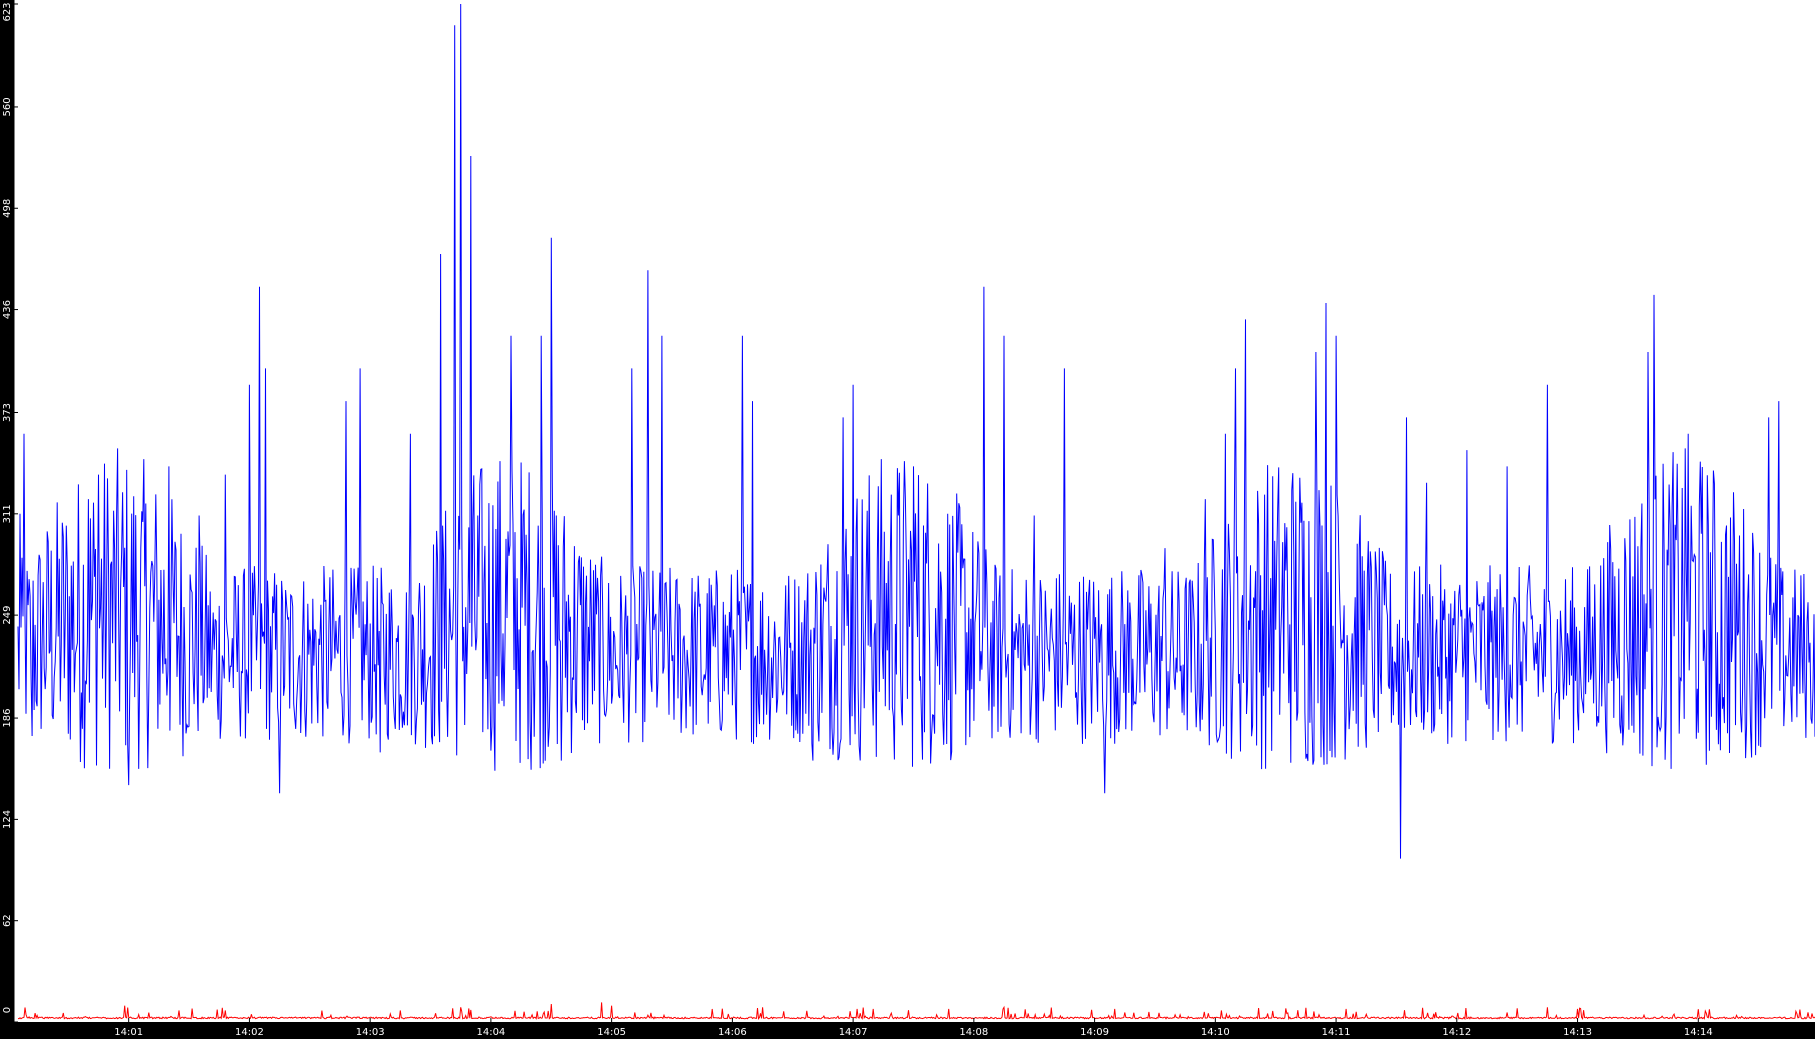 This screenshot has width=1815, height=1043. Describe the element at coordinates (1698, 1032) in the screenshot. I see `x-tick-label: 14:14` at that location.